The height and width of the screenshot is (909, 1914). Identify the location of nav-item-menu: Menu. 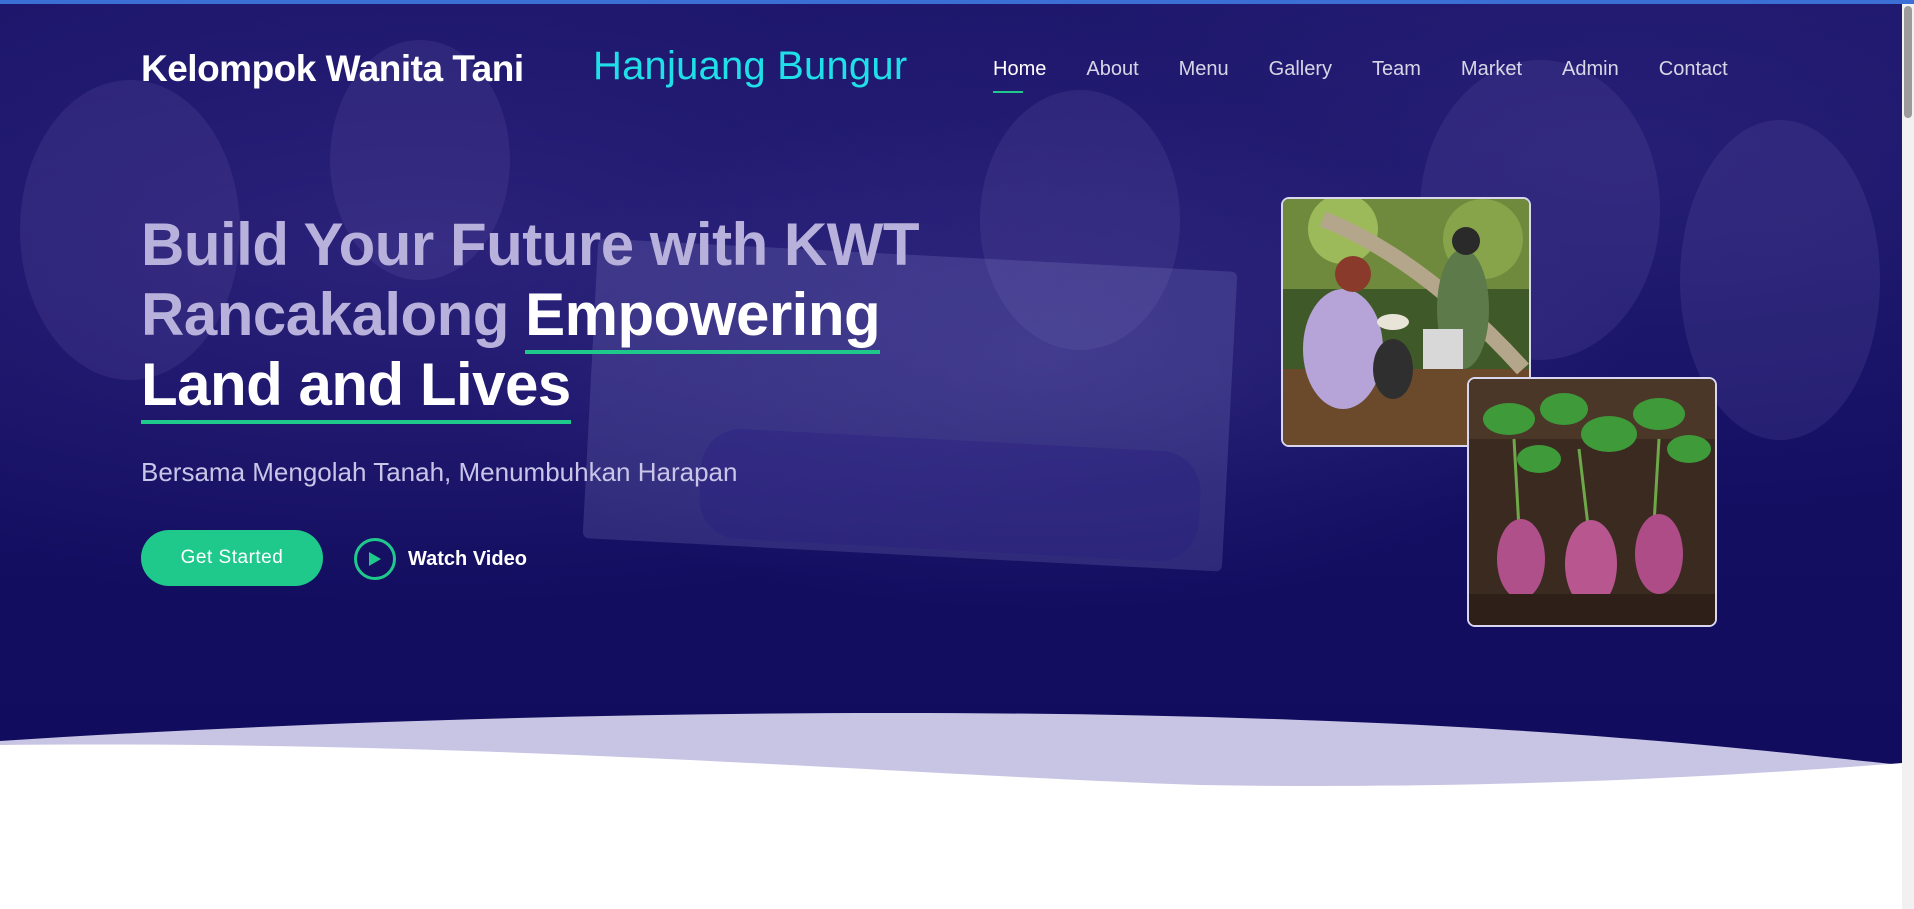
(1204, 69).